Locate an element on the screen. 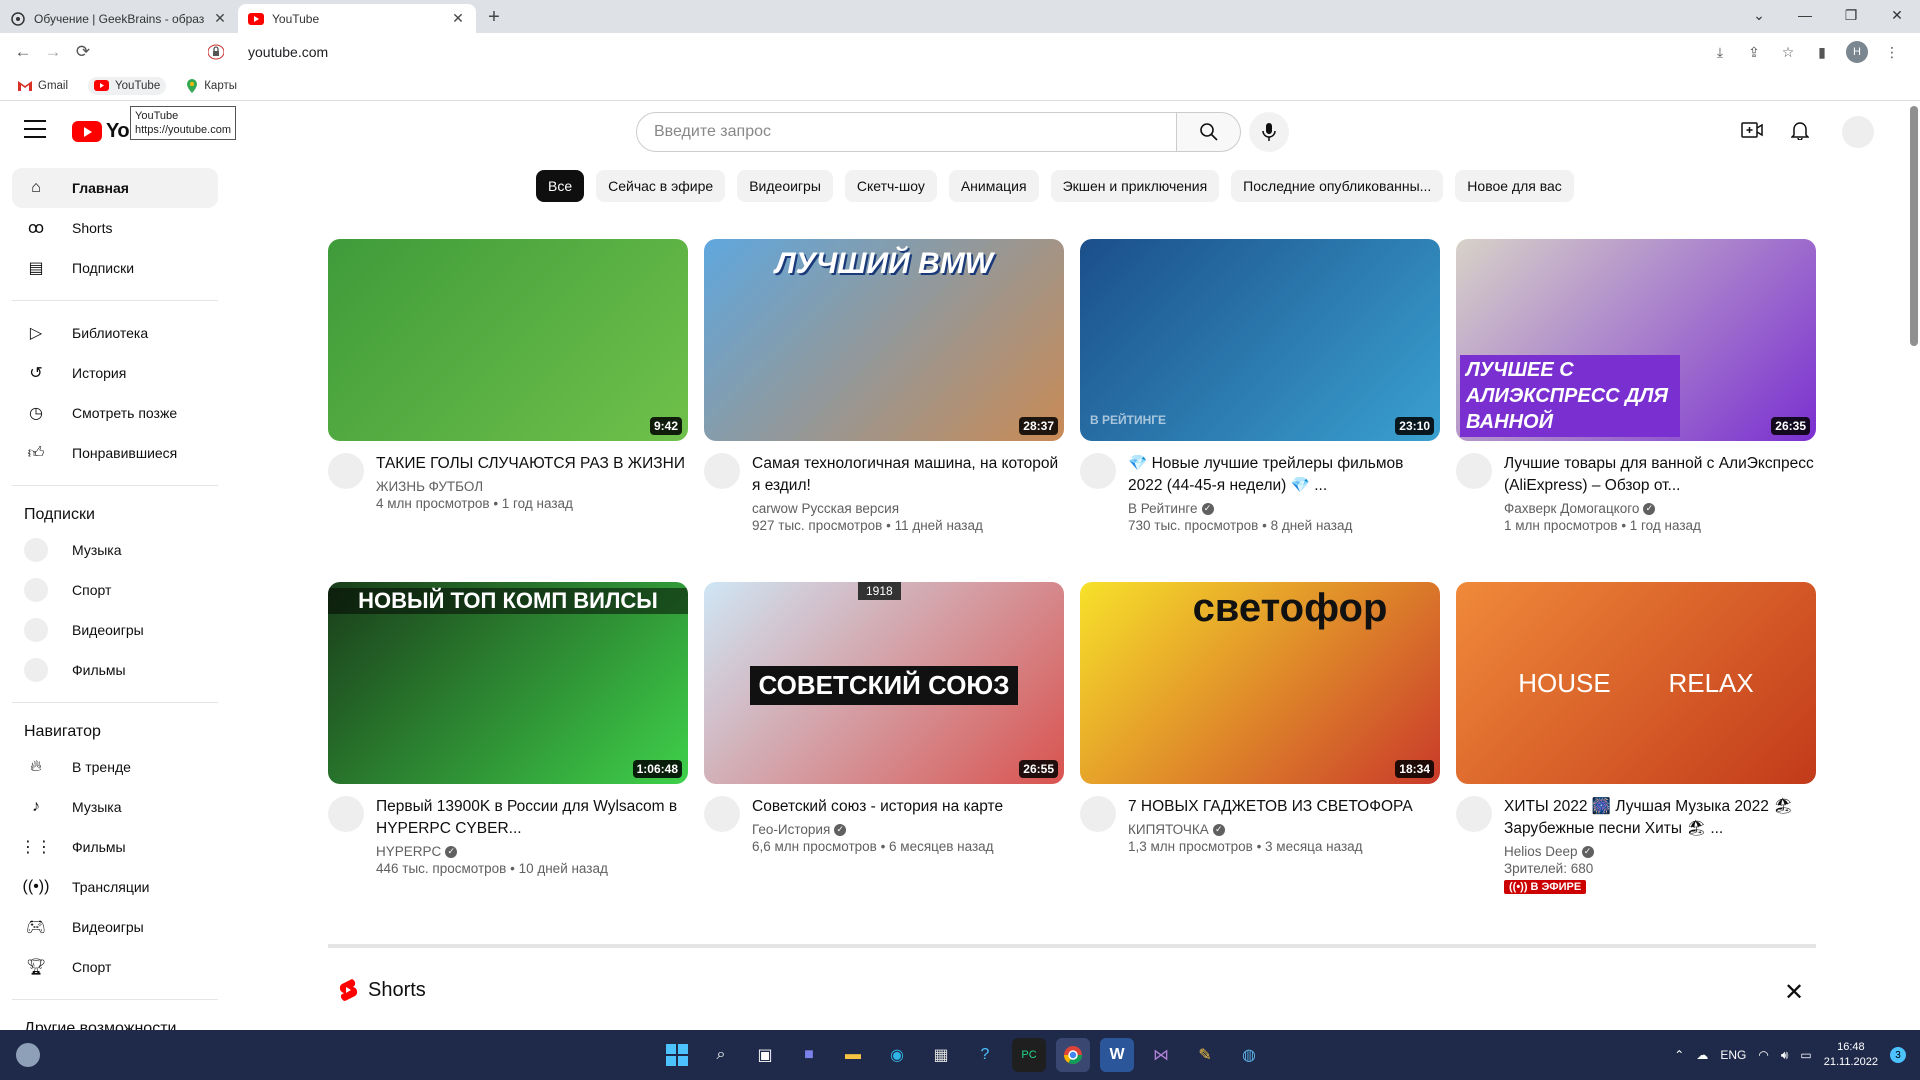 The height and width of the screenshot is (1080, 1920). start-icon is located at coordinates (677, 1055).